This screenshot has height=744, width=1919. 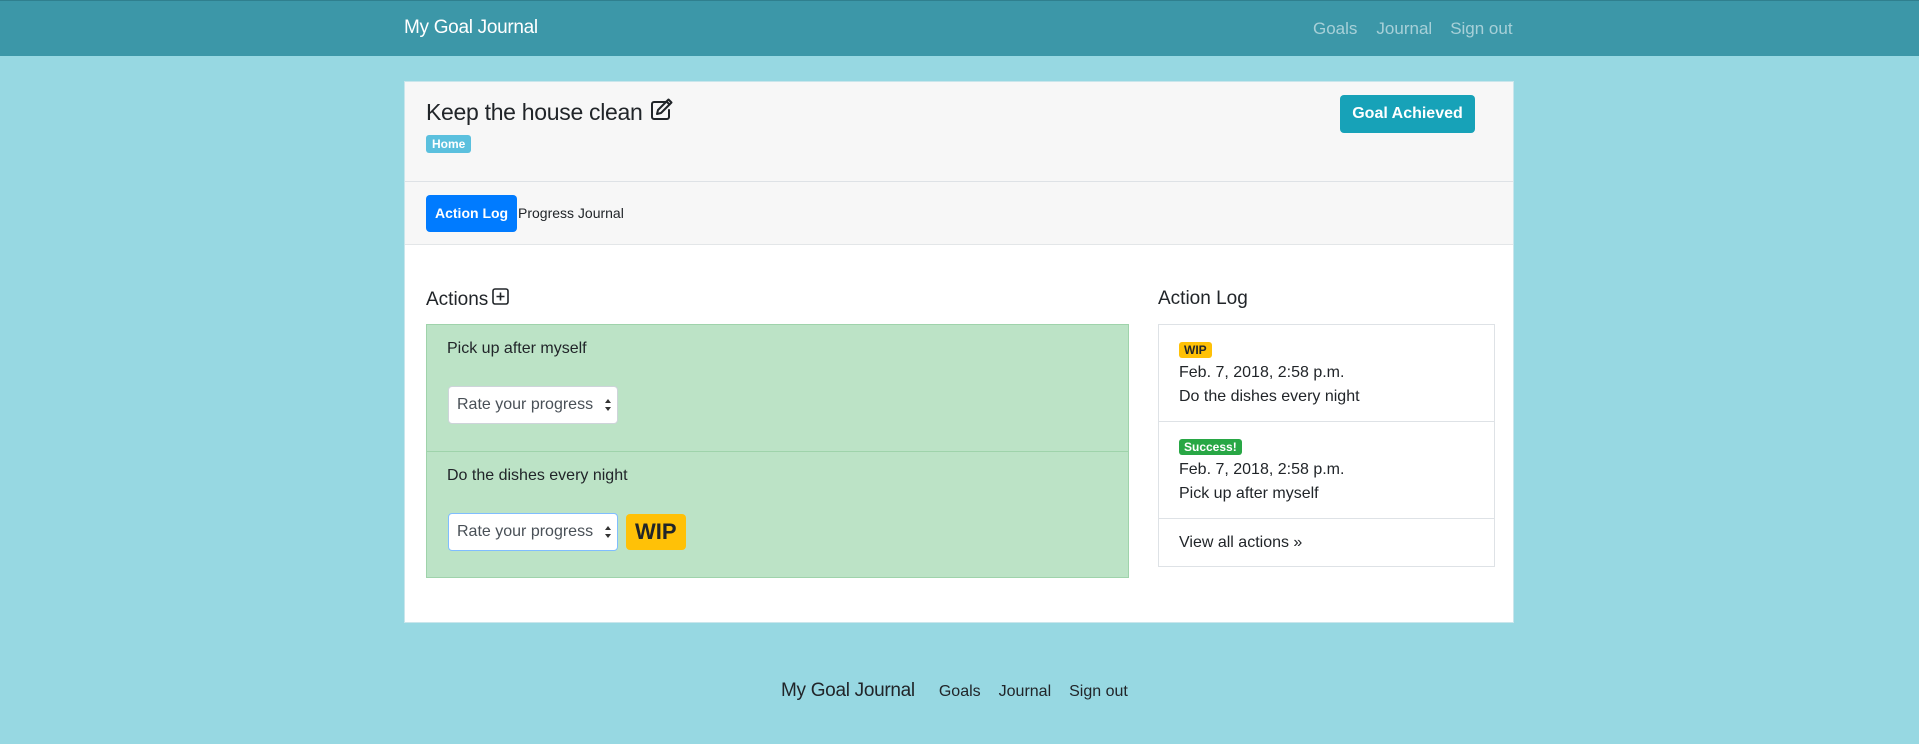 I want to click on pencil-square-icon, so click(x=662, y=112).